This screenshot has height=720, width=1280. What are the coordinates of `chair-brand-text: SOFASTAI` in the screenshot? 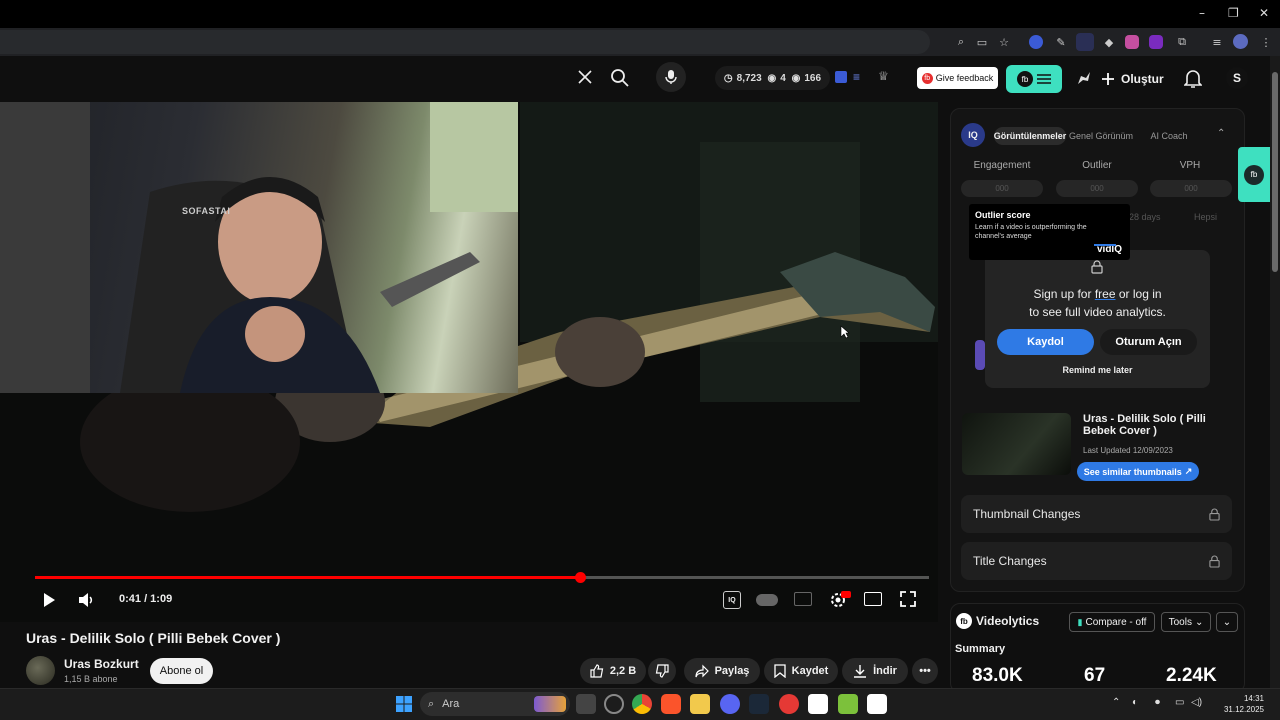 It's located at (206, 211).